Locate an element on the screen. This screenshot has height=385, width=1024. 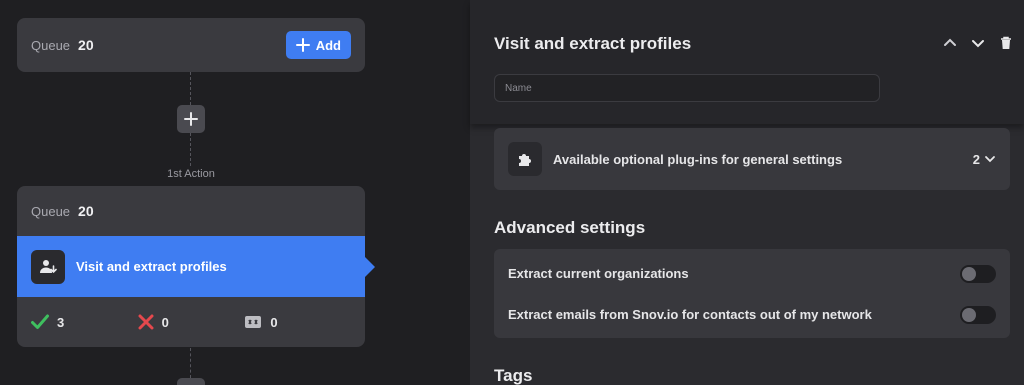
add-button: Add is located at coordinates (318, 45).